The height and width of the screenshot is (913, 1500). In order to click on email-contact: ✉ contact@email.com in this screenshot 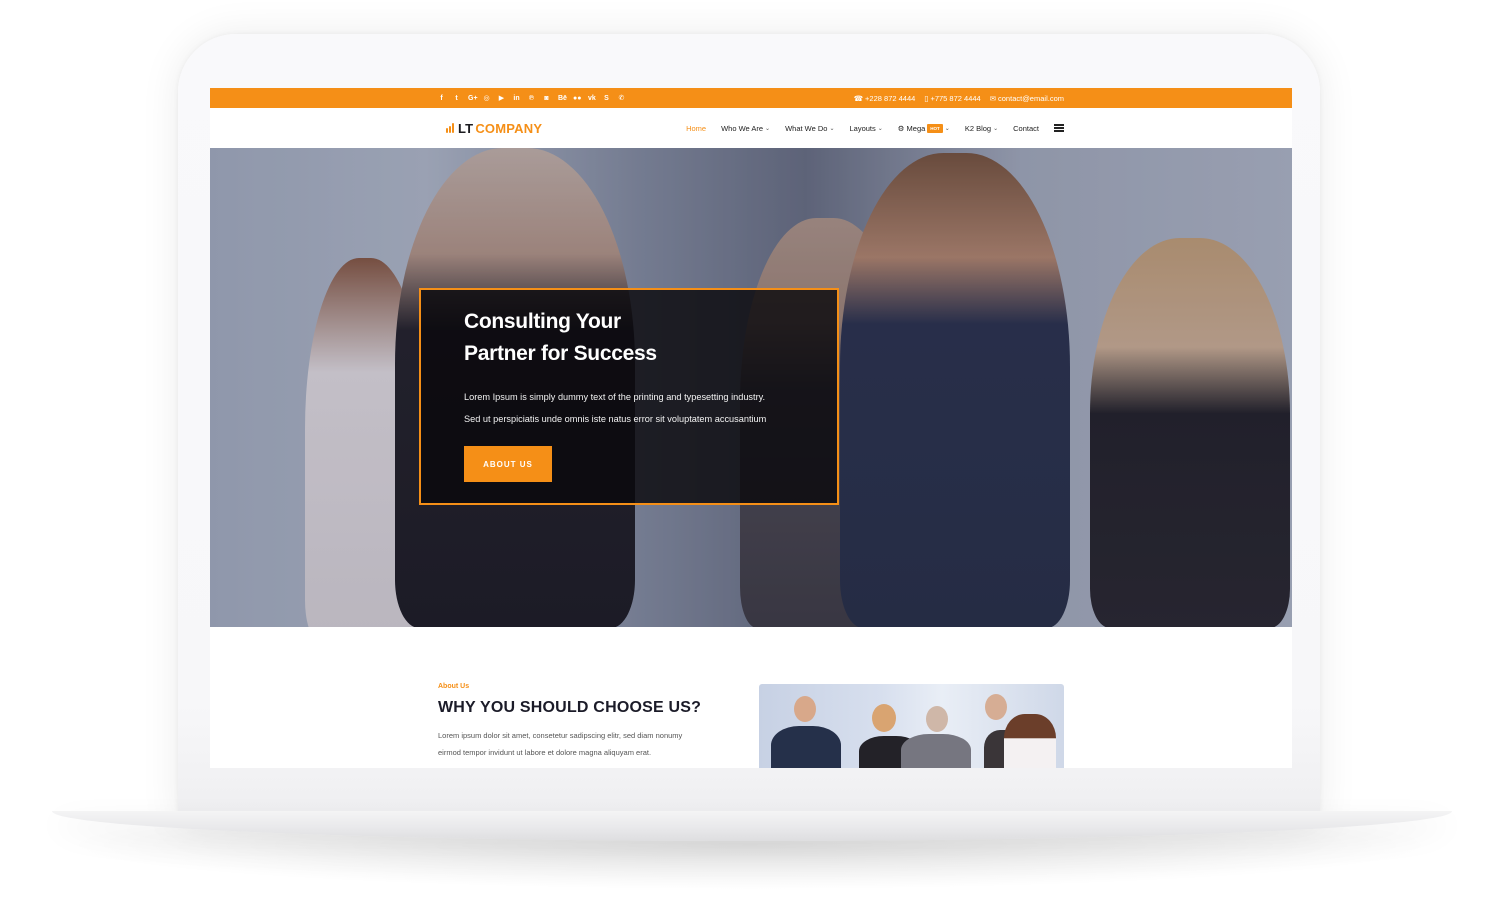, I will do `click(1027, 98)`.